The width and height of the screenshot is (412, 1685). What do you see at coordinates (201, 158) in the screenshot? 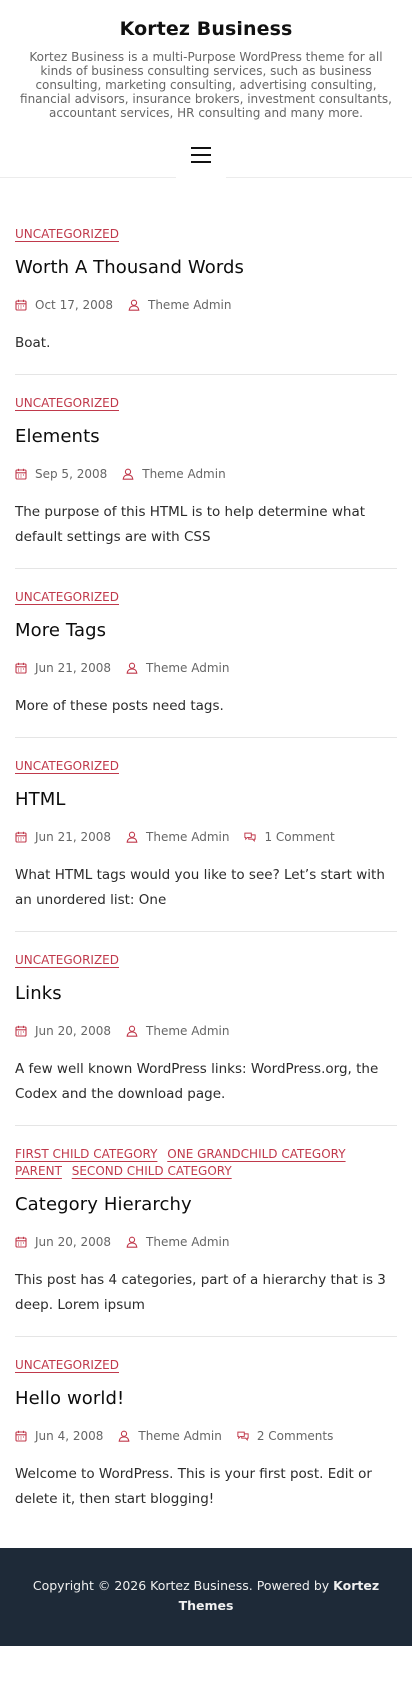
I see `hamburger-menu-icon` at bounding box center [201, 158].